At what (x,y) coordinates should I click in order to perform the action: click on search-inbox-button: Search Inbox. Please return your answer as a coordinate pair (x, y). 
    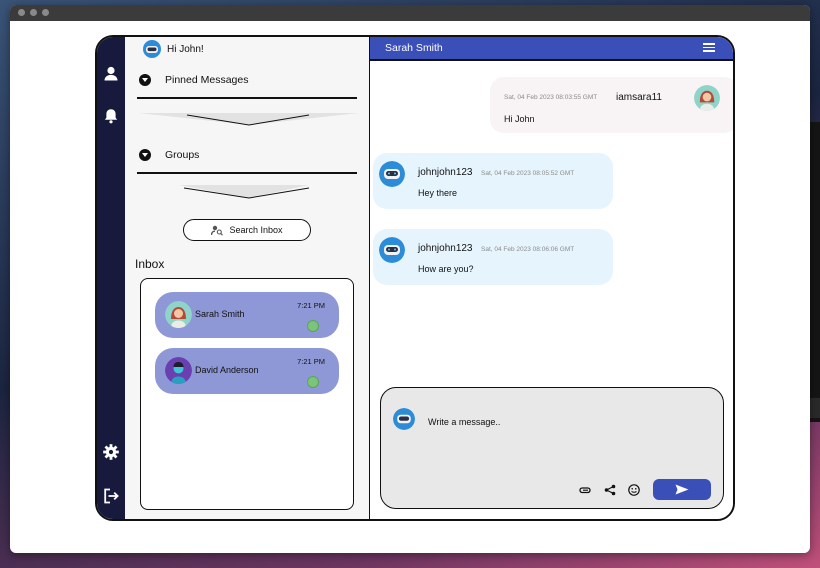
    Looking at the image, I should click on (247, 230).